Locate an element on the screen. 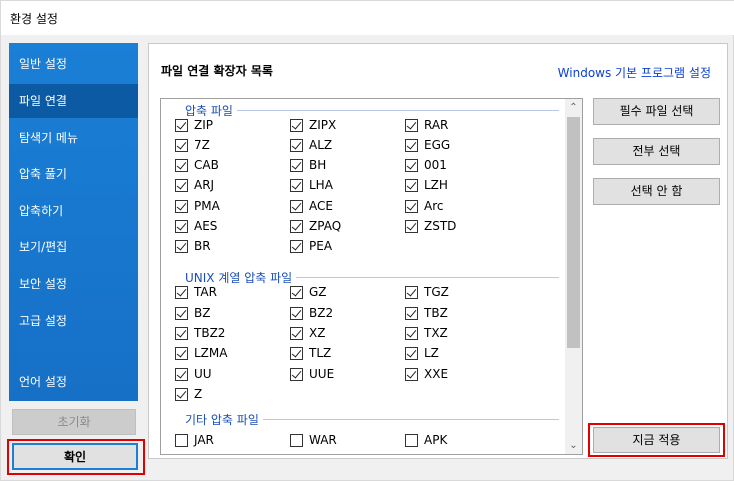 This screenshot has width=734, height=481. select-none-button: 선택 안 함 is located at coordinates (656, 191).